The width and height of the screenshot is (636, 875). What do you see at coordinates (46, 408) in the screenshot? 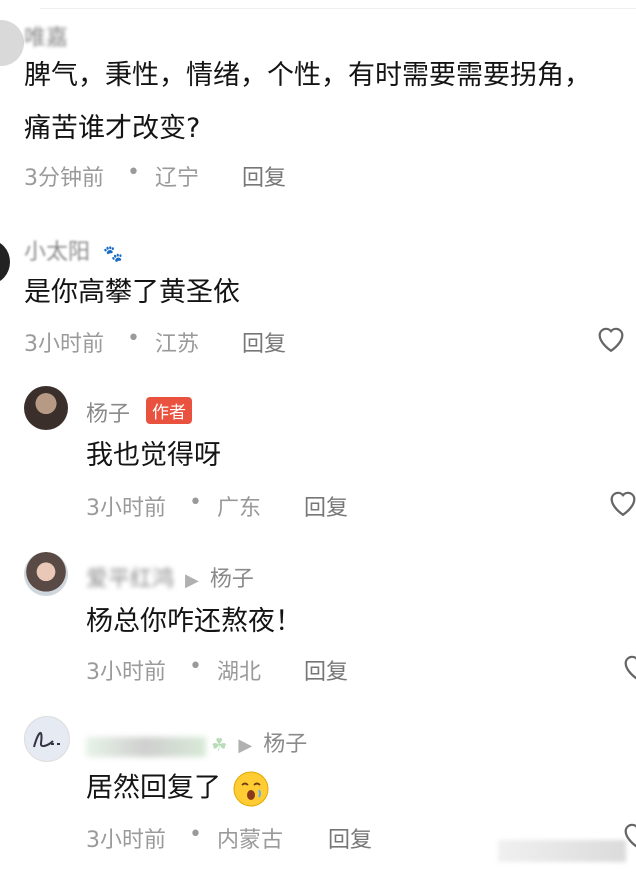
I see `author-avatar` at bounding box center [46, 408].